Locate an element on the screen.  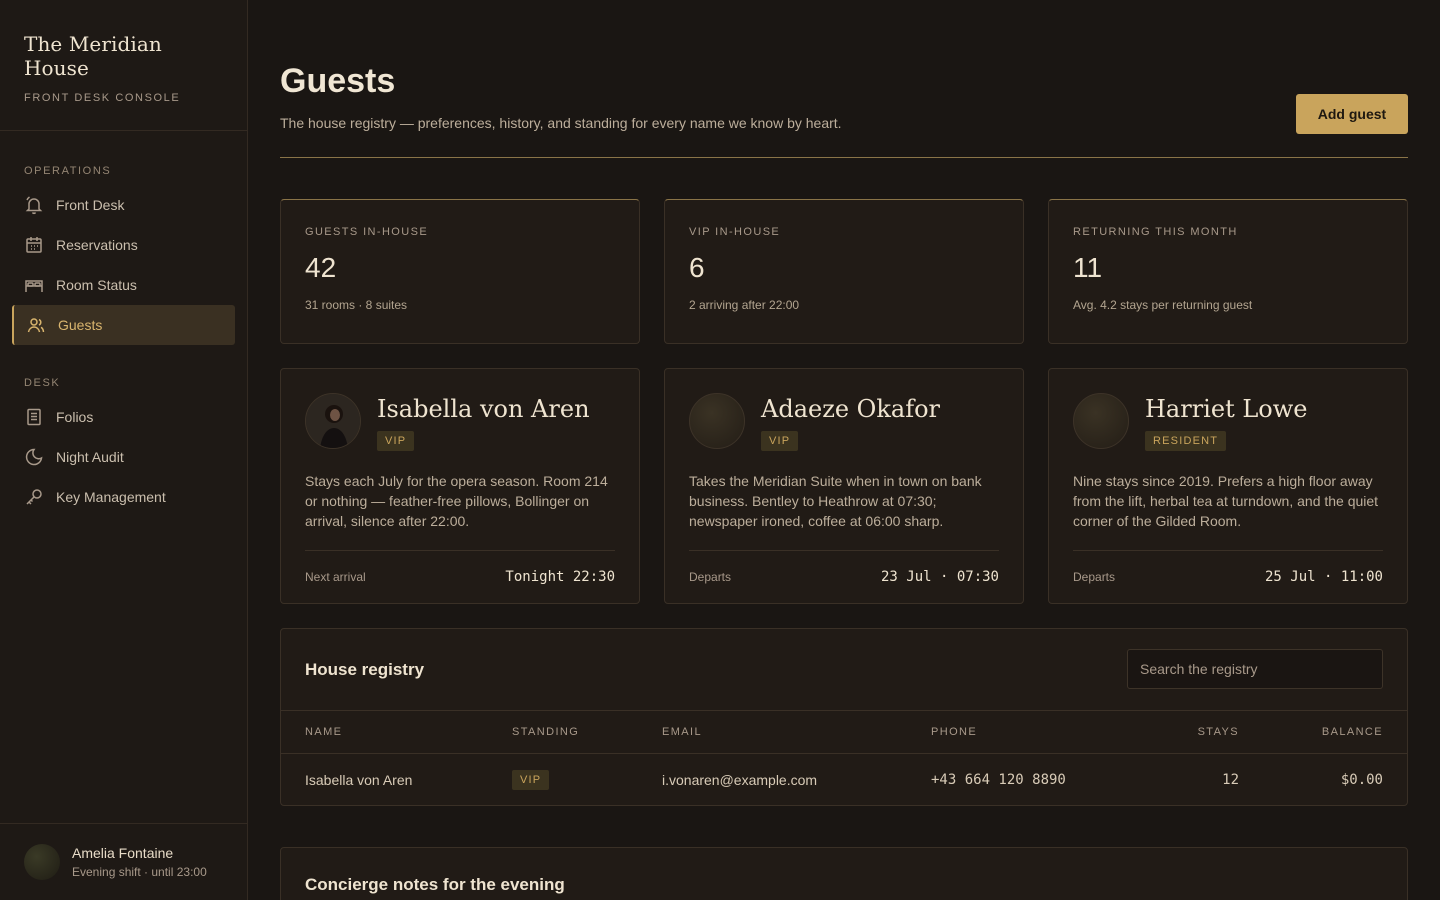
users-icon is located at coordinates (36, 325).